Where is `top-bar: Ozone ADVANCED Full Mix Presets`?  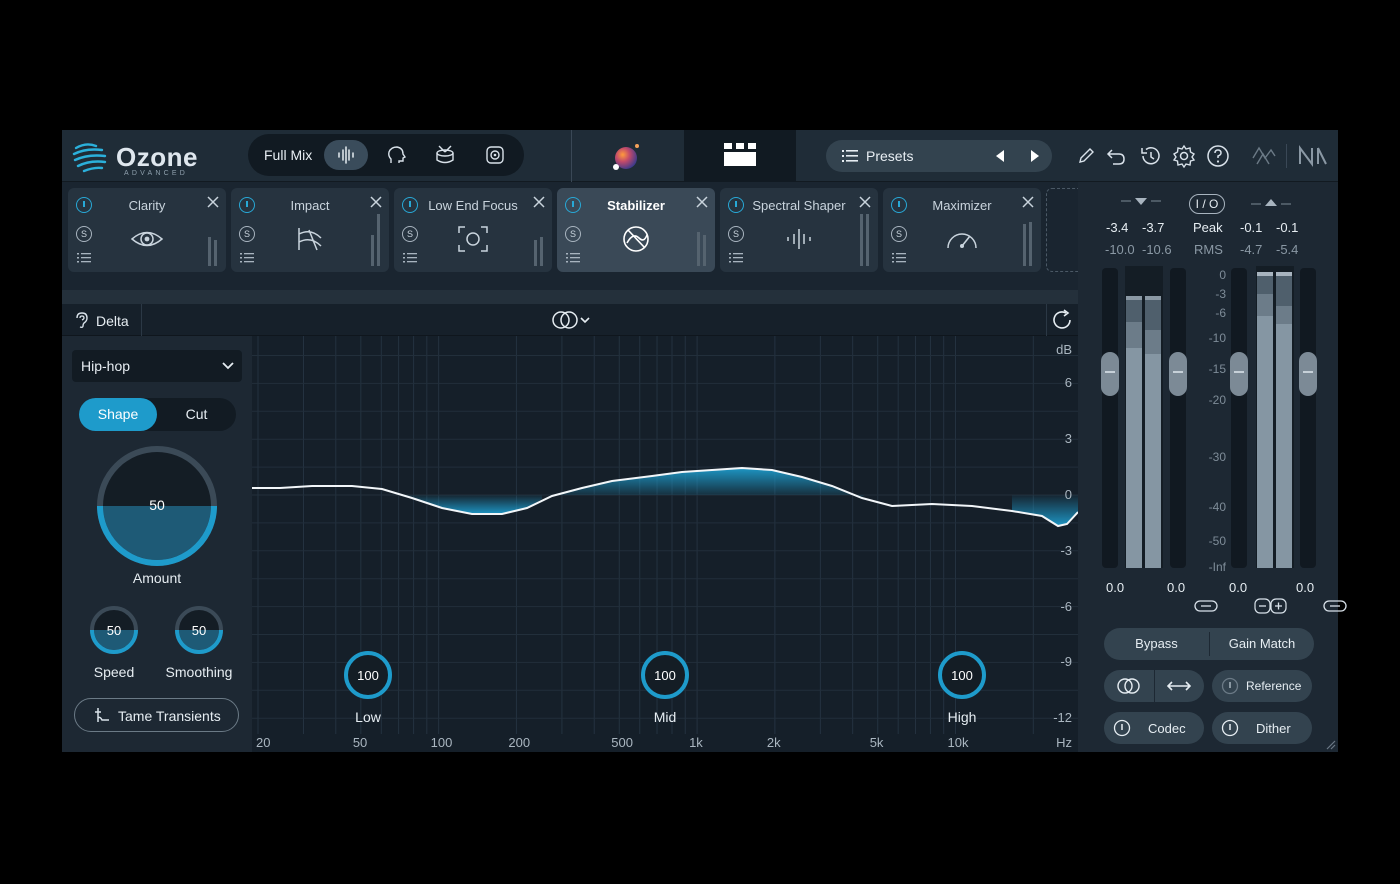
top-bar: Ozone ADVANCED Full Mix Presets is located at coordinates (700, 156).